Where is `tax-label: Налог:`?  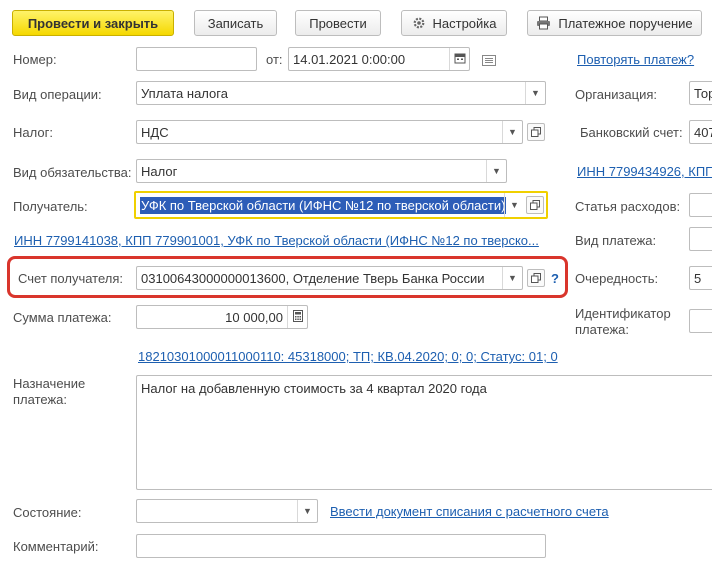
tax-label: Налог: is located at coordinates (33, 132).